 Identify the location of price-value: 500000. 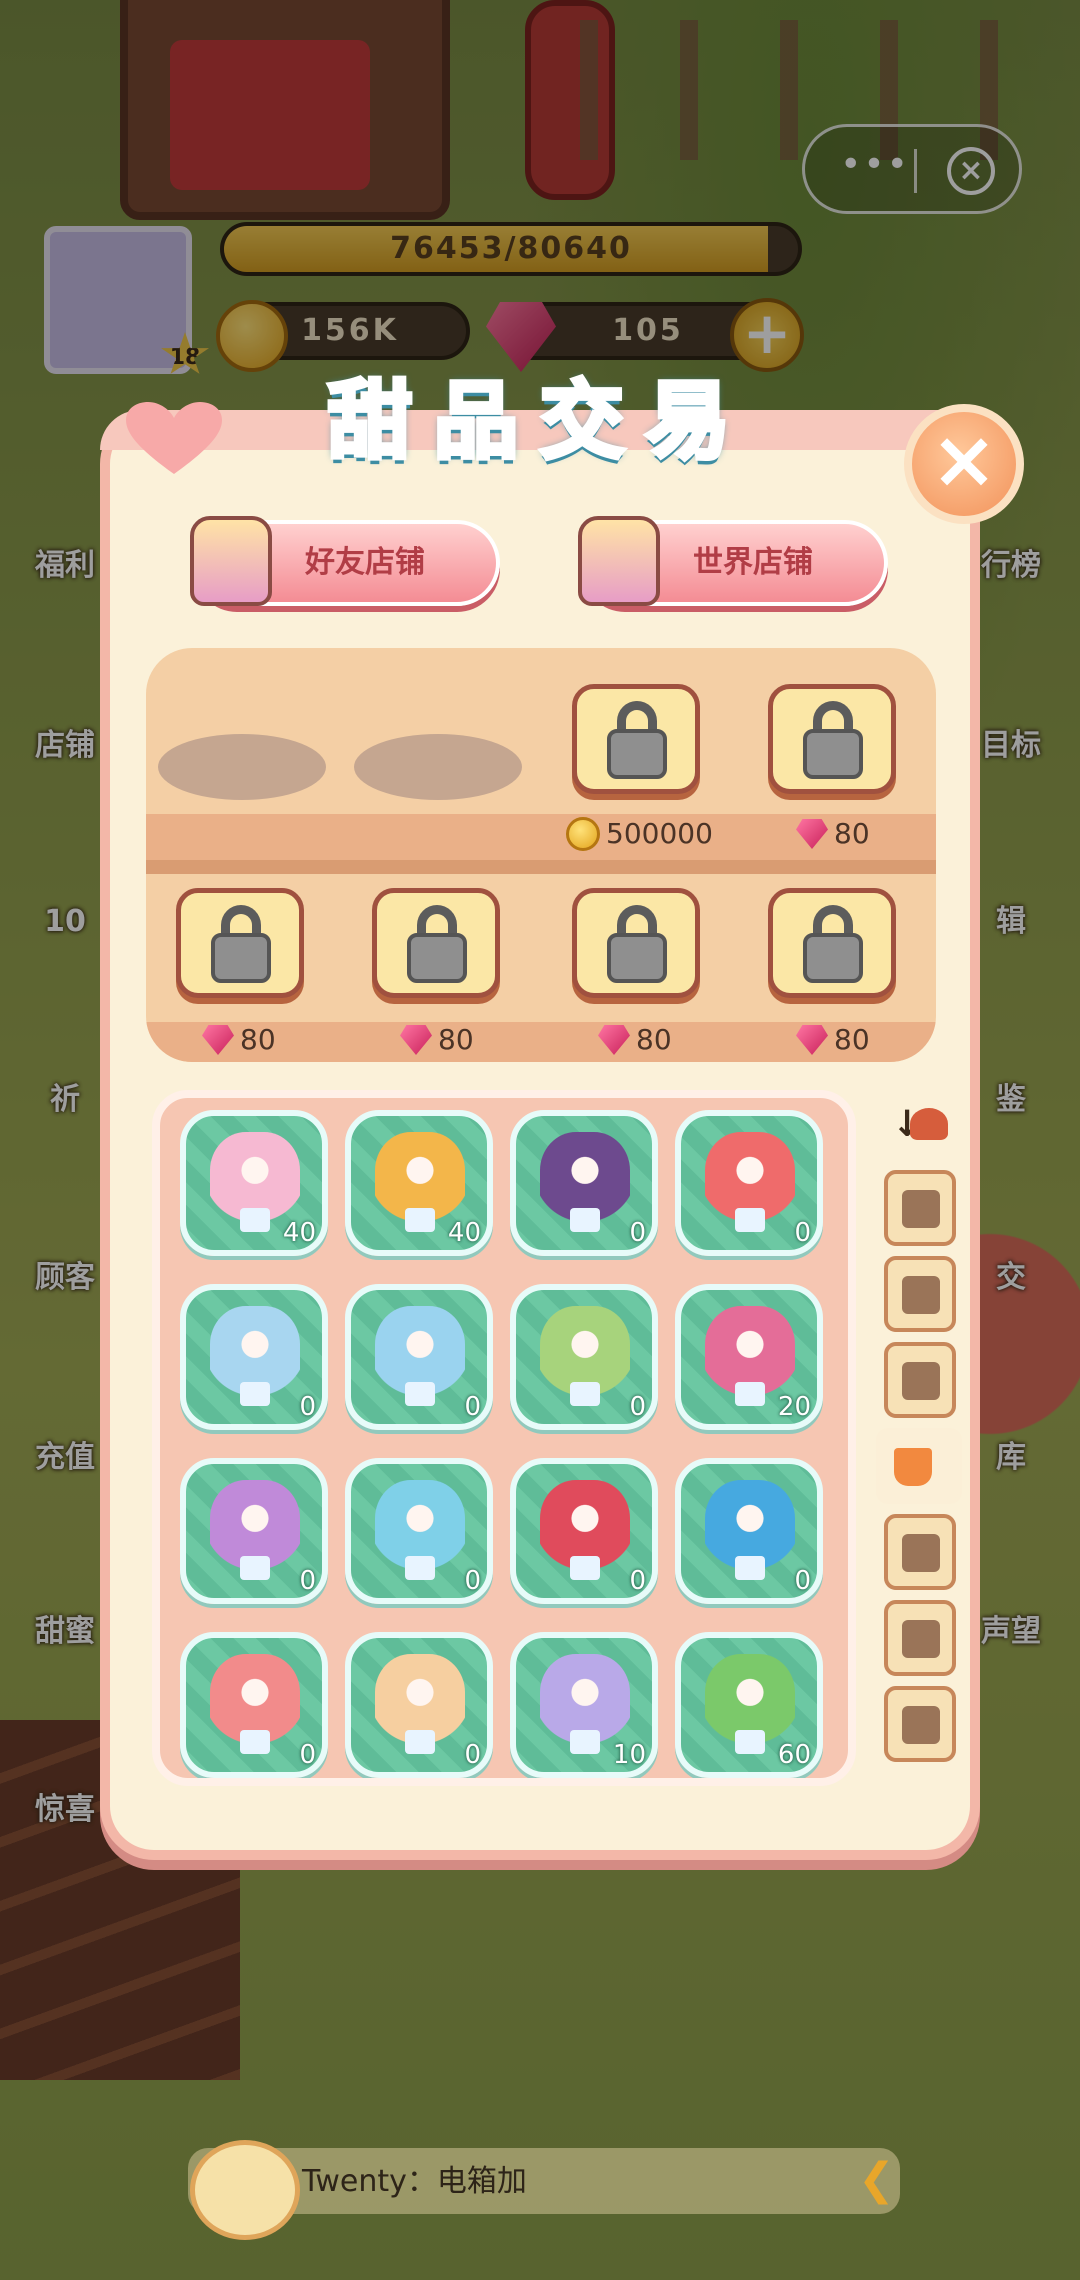
(659, 833).